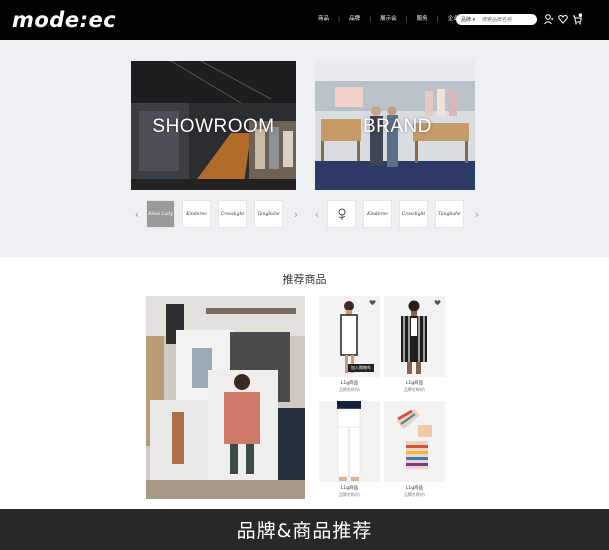 The height and width of the screenshot is (550, 609). Describe the element at coordinates (304, 20) in the screenshot. I see `top-navigation-bar: mode:ec 商品 | 品牌 | 展示会 | 服务 | 企业风采 品牌 ▾` at that location.